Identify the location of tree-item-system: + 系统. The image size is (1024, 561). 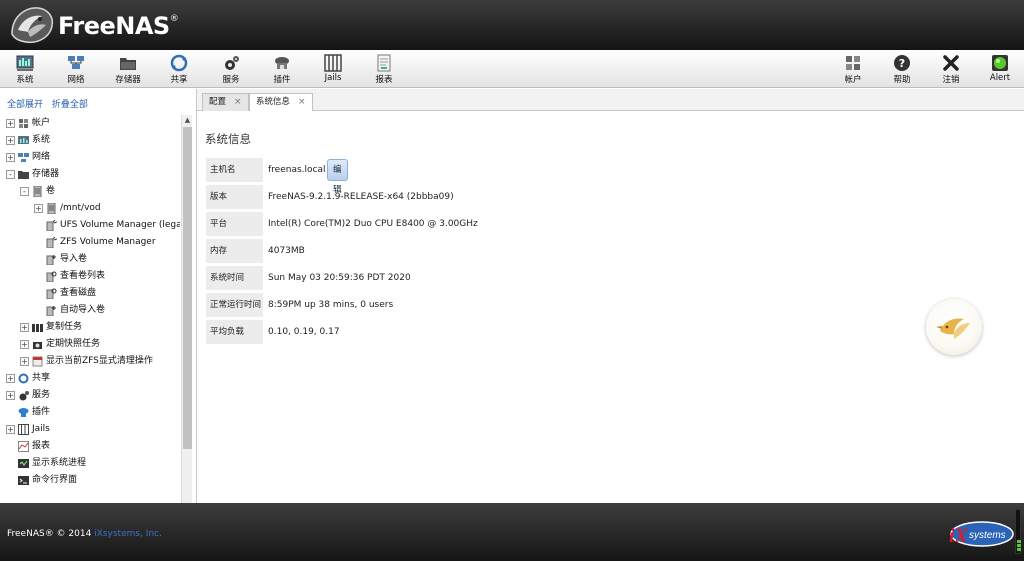
(28, 140).